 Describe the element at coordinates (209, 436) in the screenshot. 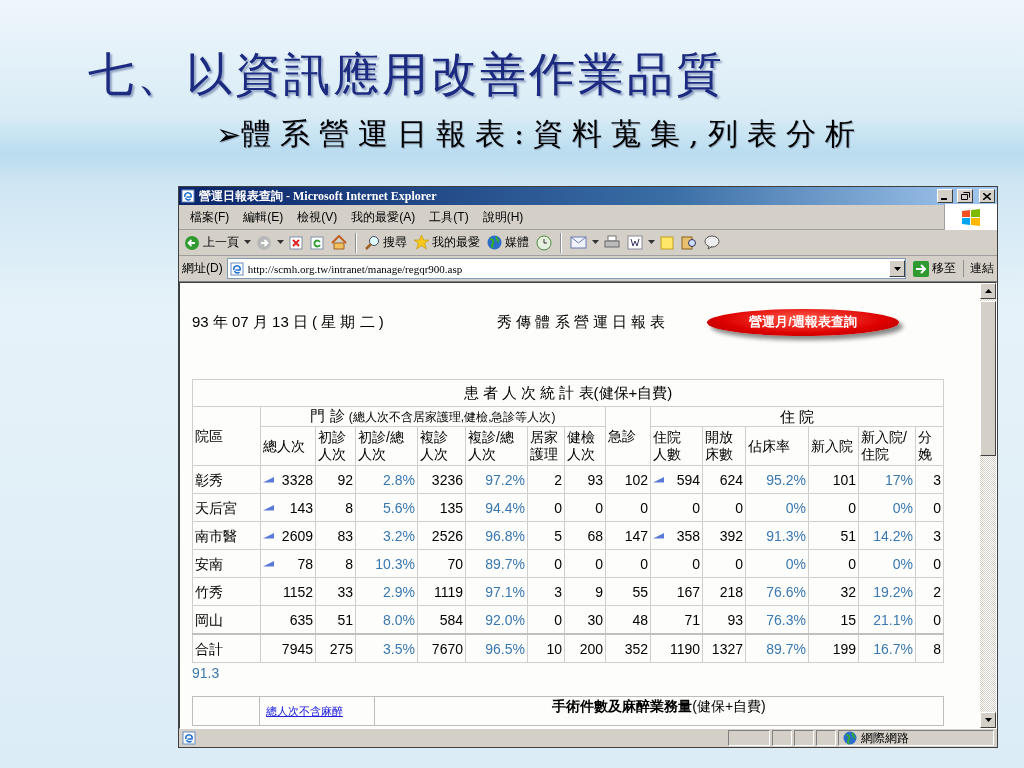

I see `column-header: 院區` at that location.